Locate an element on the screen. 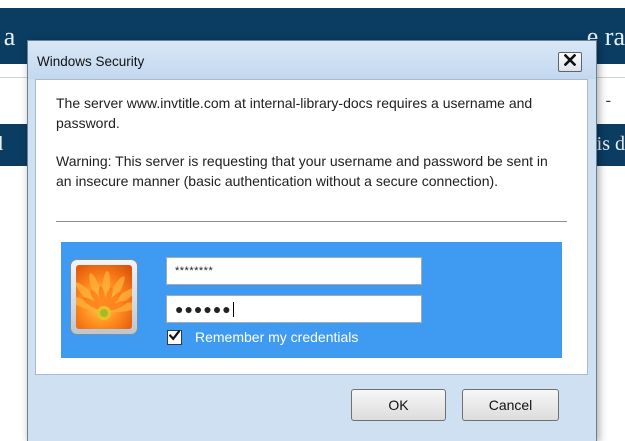  dialog-title: Windows Security is located at coordinates (91, 61).